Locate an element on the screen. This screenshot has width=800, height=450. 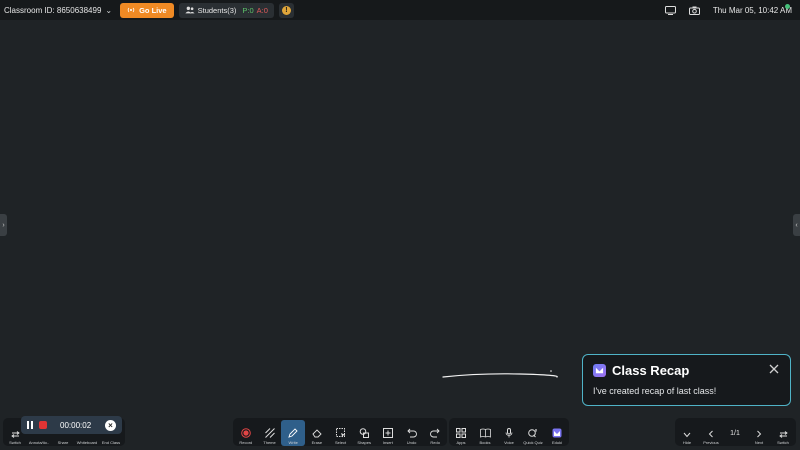
record-icon is located at coordinates (246, 433).